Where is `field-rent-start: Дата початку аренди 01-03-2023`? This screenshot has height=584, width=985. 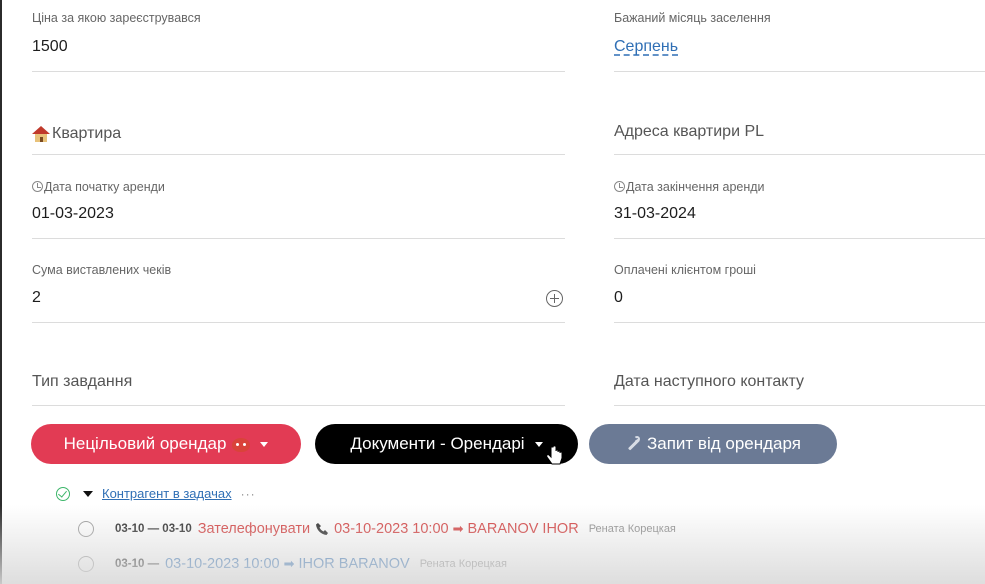
field-rent-start: Дата початку аренди 01-03-2023 is located at coordinates (298, 209).